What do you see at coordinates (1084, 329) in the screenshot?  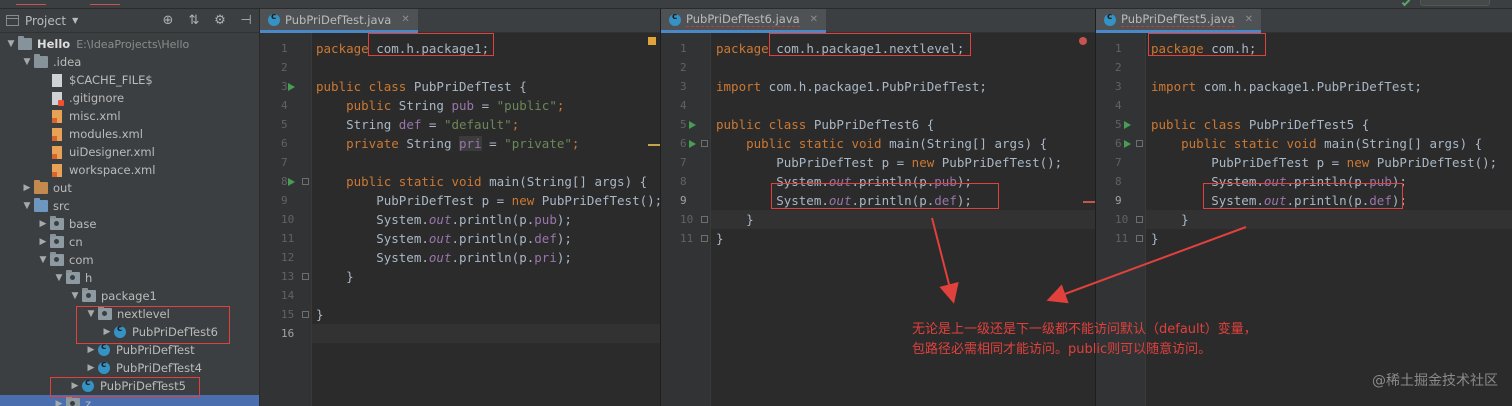 I see `annotation-line: 无论是上一级还是下一级都不能访问默认（default）变量，` at bounding box center [1084, 329].